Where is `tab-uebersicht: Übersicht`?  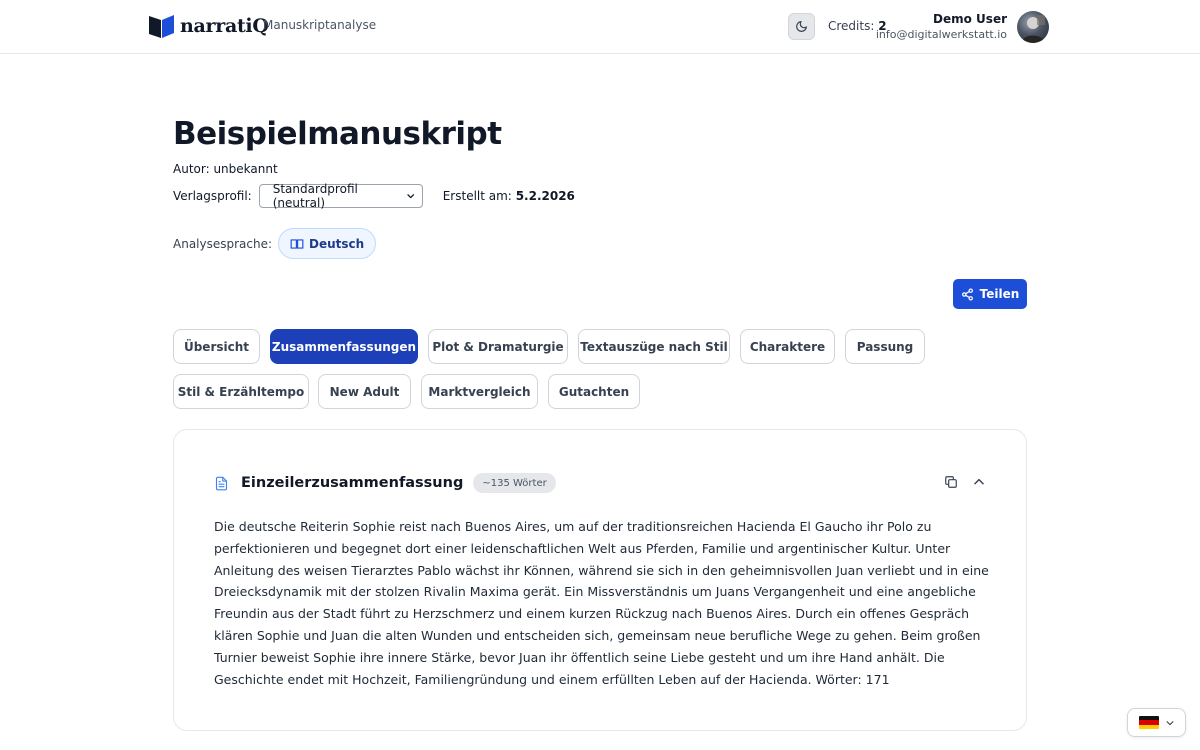
tab-uebersicht: Übersicht is located at coordinates (216, 346).